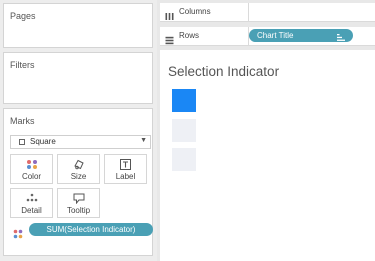 This screenshot has height=261, width=375. Describe the element at coordinates (267, 12) in the screenshot. I see `columns-shelf: Columns` at that location.